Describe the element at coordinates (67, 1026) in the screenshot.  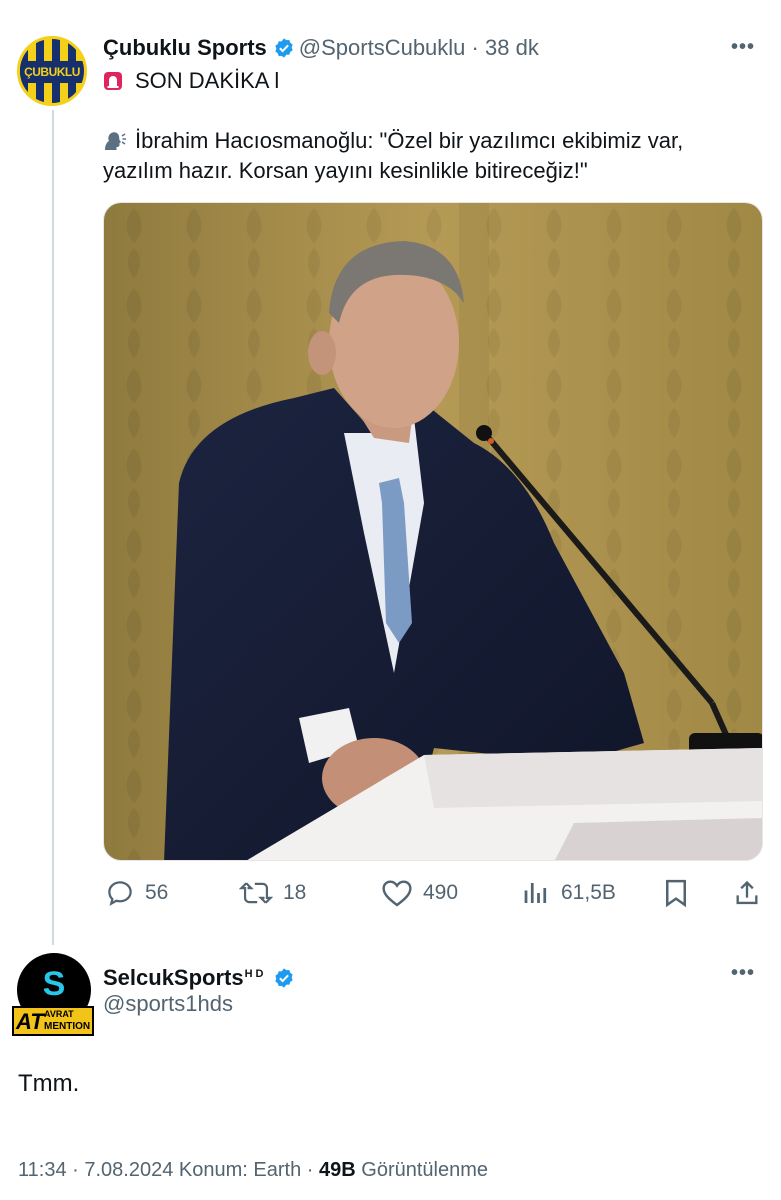
I see `badge-line-2: MENTION` at that location.